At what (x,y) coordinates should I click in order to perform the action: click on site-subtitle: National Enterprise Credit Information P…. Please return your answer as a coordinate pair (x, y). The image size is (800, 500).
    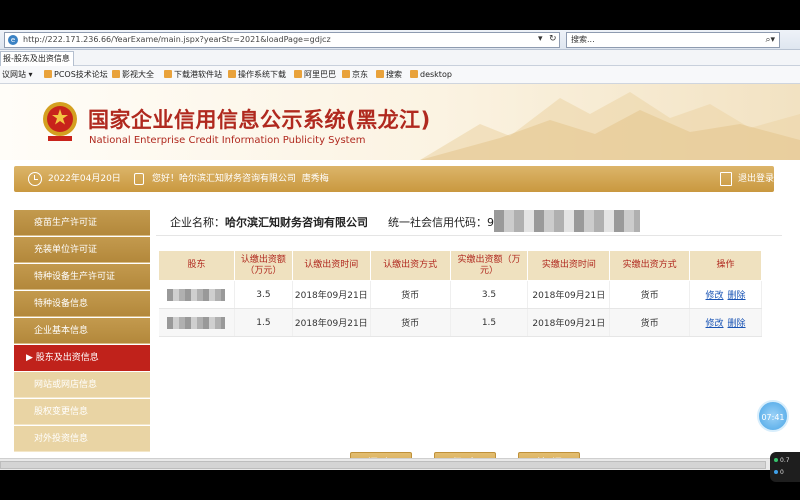
    Looking at the image, I should click on (227, 140).